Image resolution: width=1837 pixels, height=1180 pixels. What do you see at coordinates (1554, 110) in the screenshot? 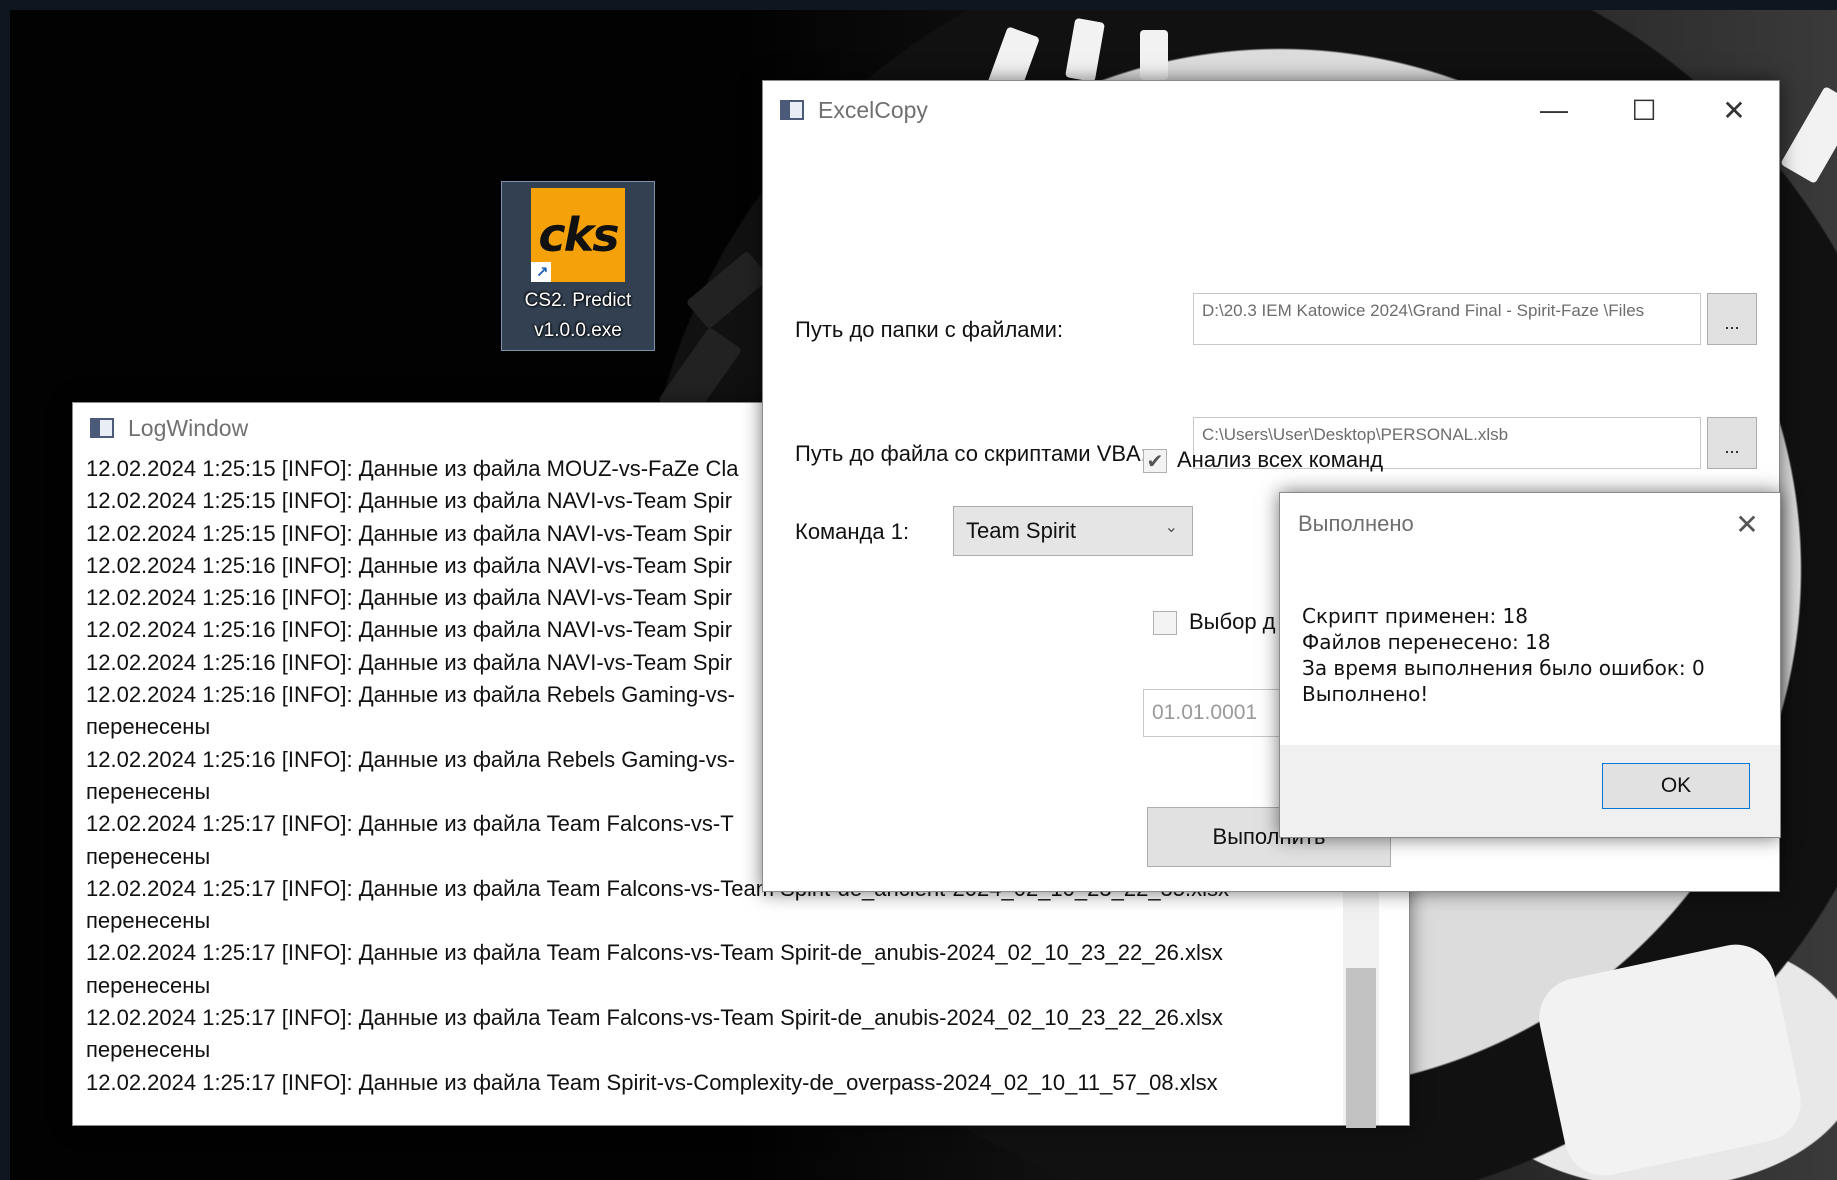
I see `minimize-icon: —` at bounding box center [1554, 110].